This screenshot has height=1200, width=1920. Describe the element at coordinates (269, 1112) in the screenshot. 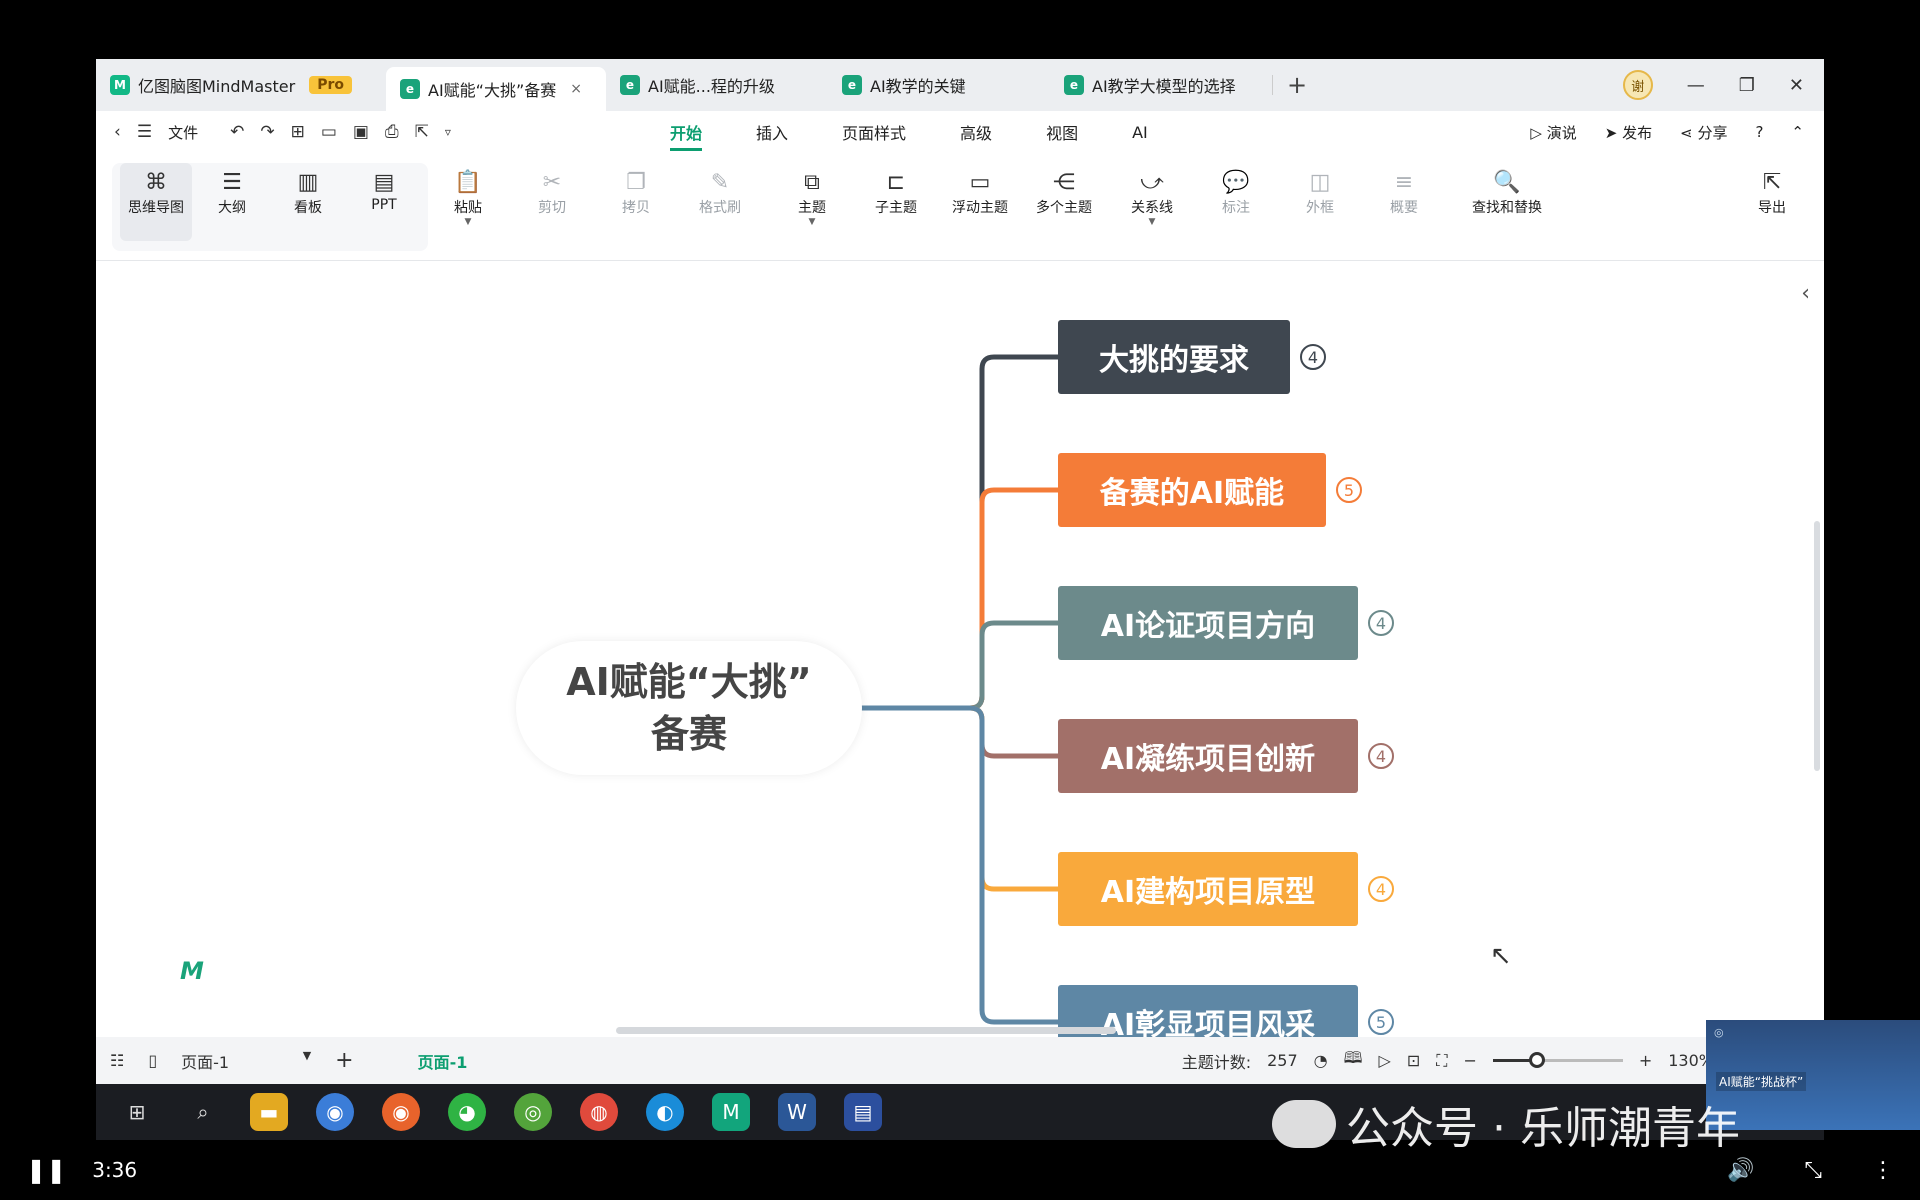

I see `file-explorer-icon: ▬` at that location.